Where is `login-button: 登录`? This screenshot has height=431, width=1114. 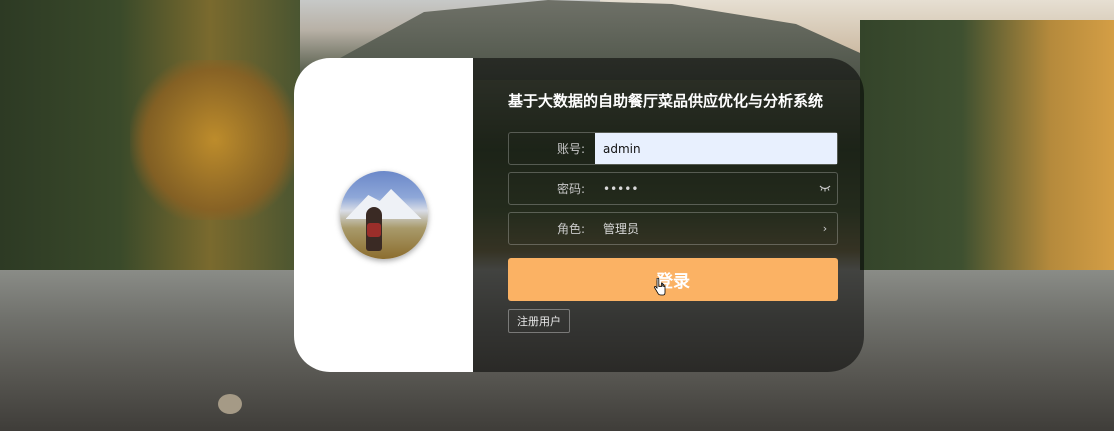
login-button: 登录 is located at coordinates (673, 279).